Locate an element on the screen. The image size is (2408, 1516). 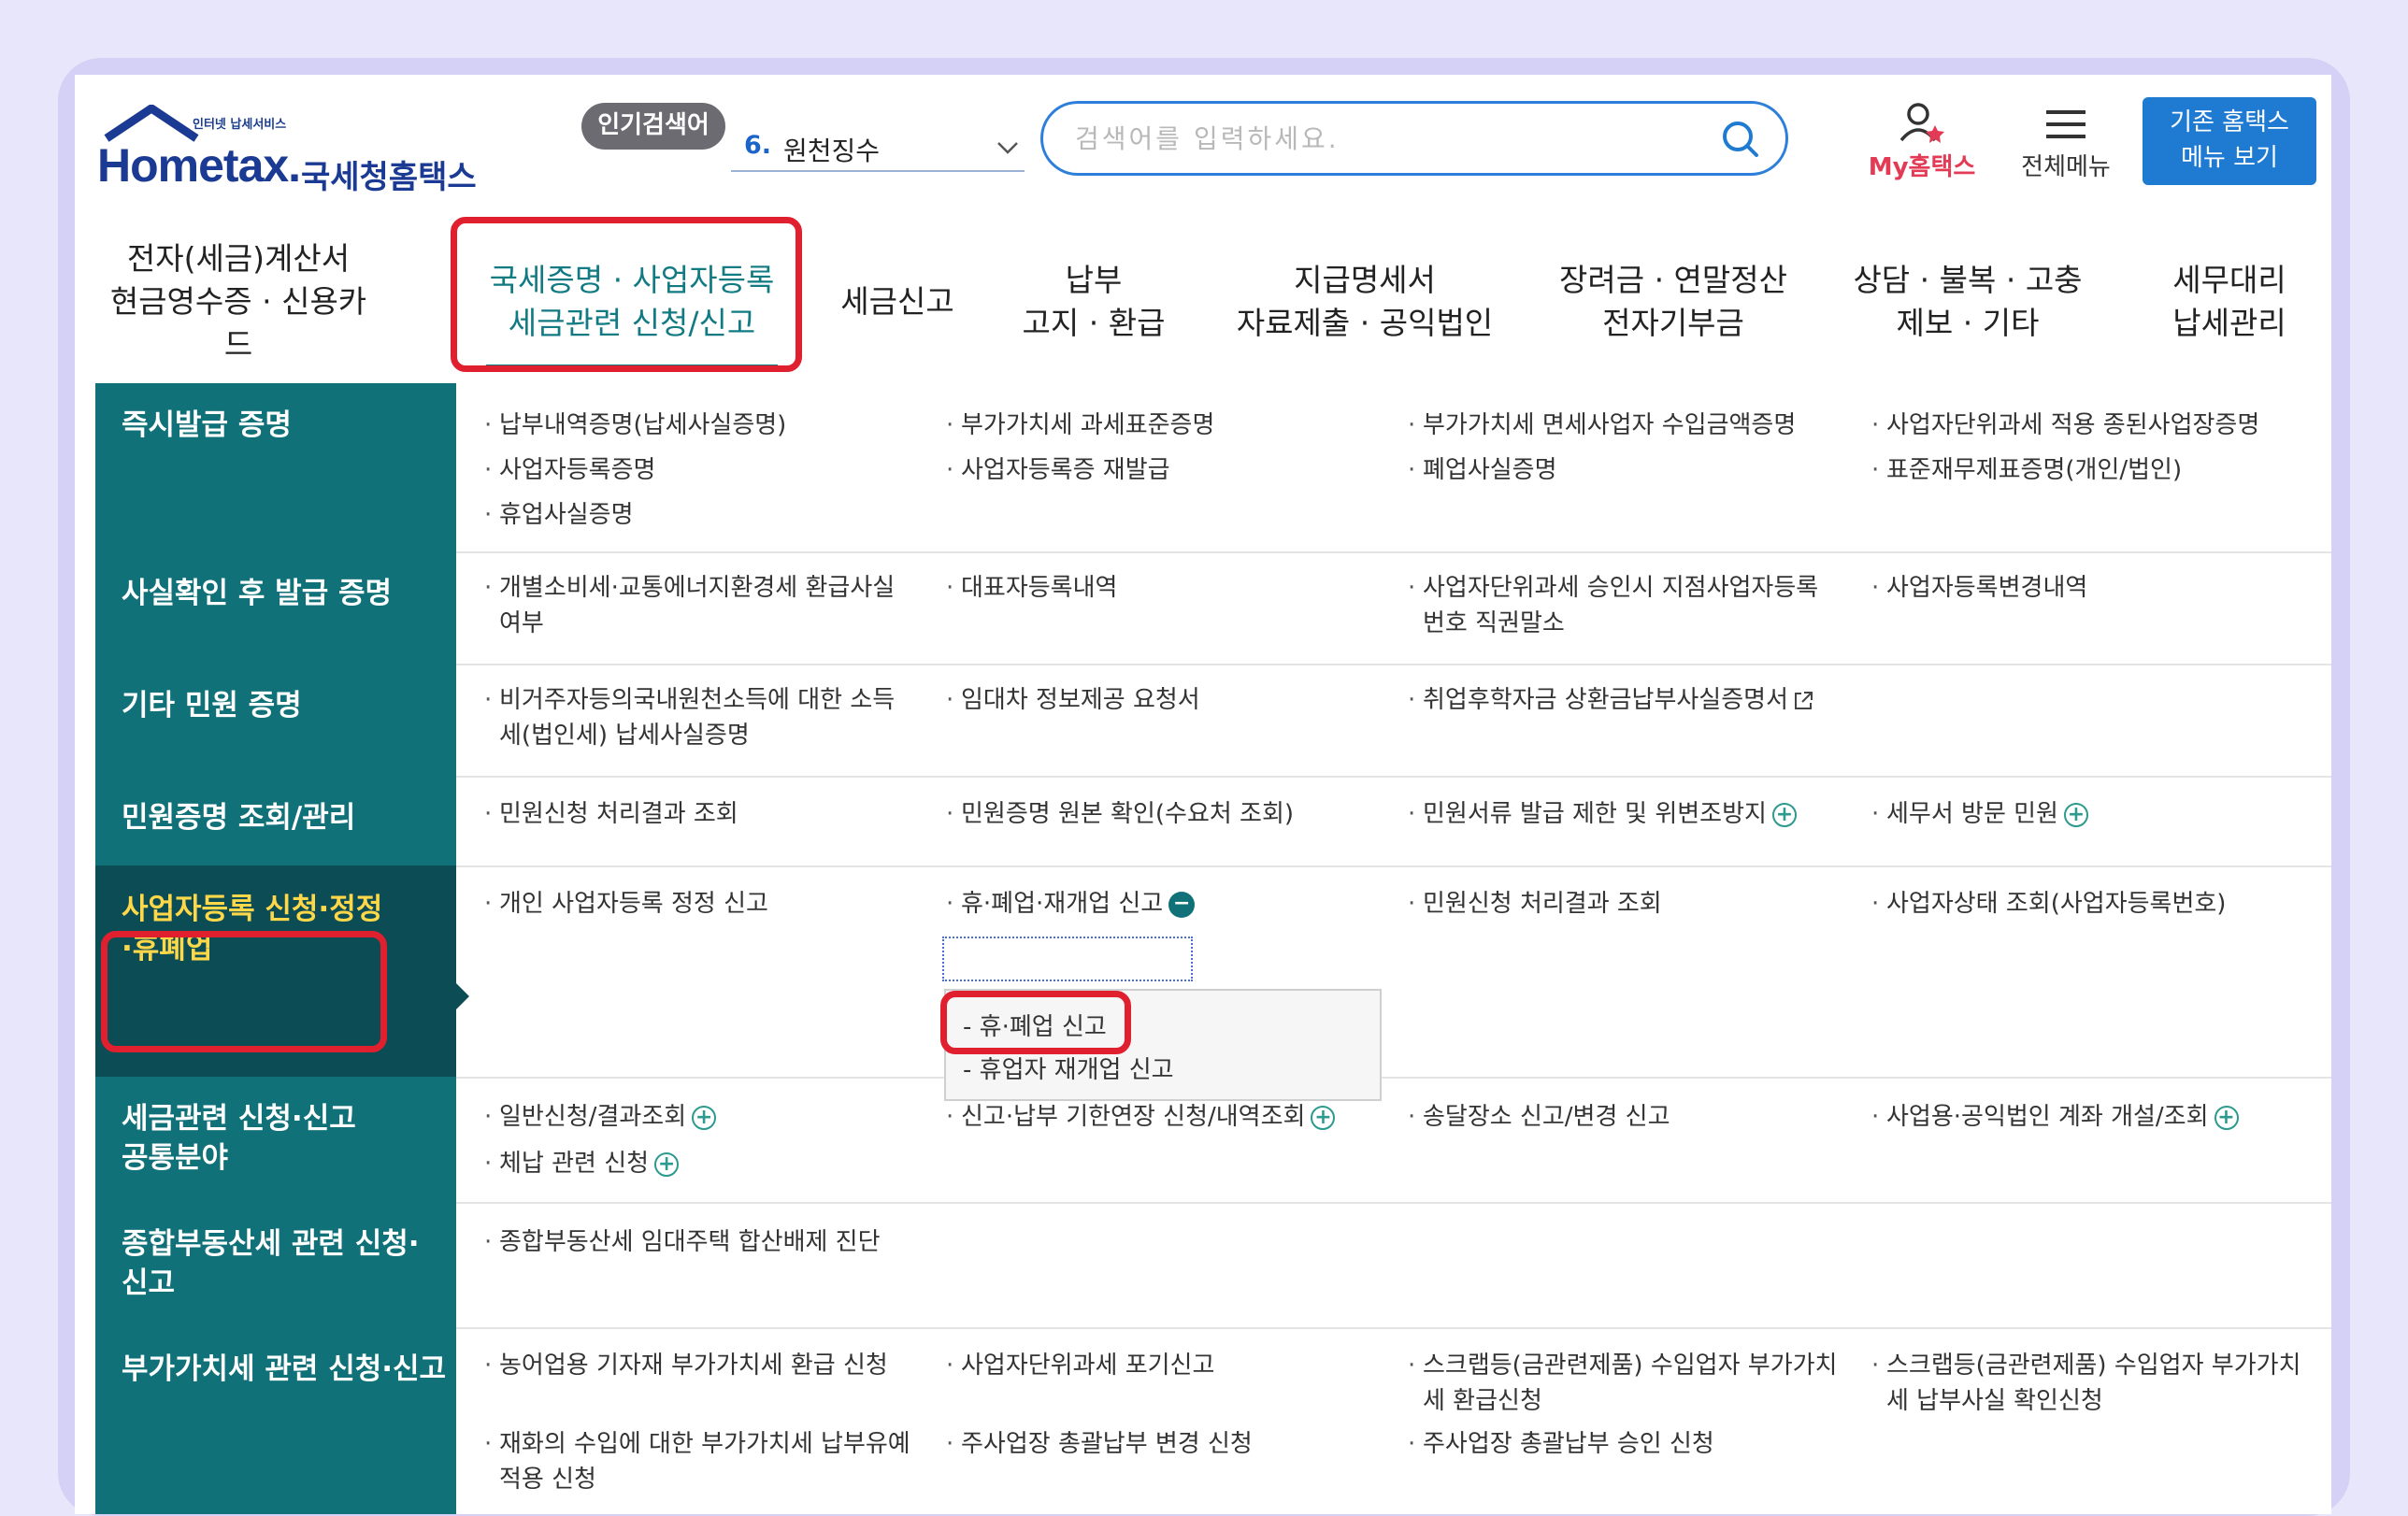
keyboard-focus-outline is located at coordinates (1067, 959).